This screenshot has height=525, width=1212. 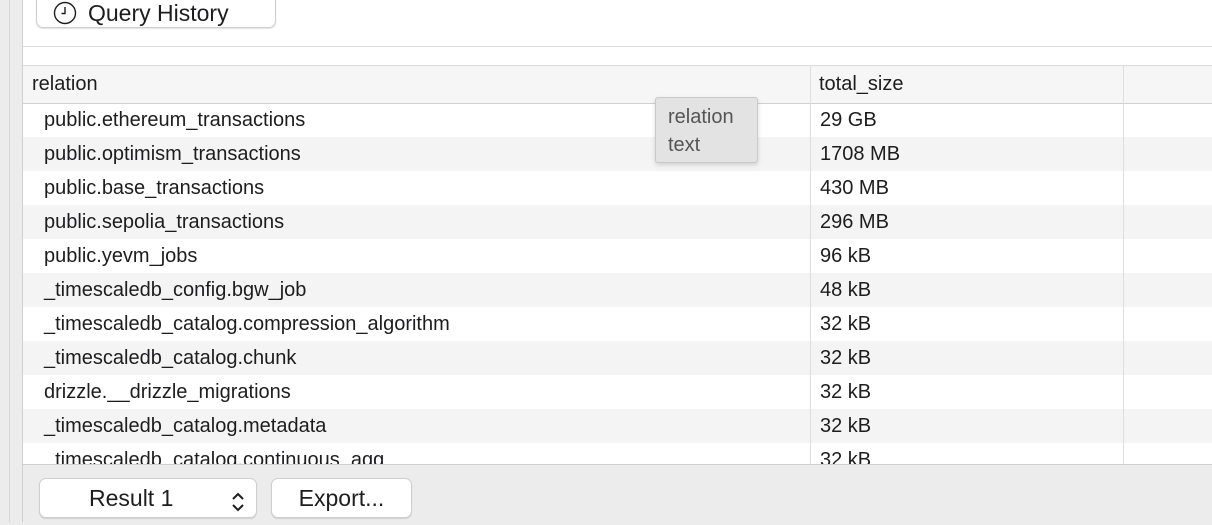 What do you see at coordinates (617, 154) in the screenshot?
I see `table-row: public.optimism_transactions 1708 MB` at bounding box center [617, 154].